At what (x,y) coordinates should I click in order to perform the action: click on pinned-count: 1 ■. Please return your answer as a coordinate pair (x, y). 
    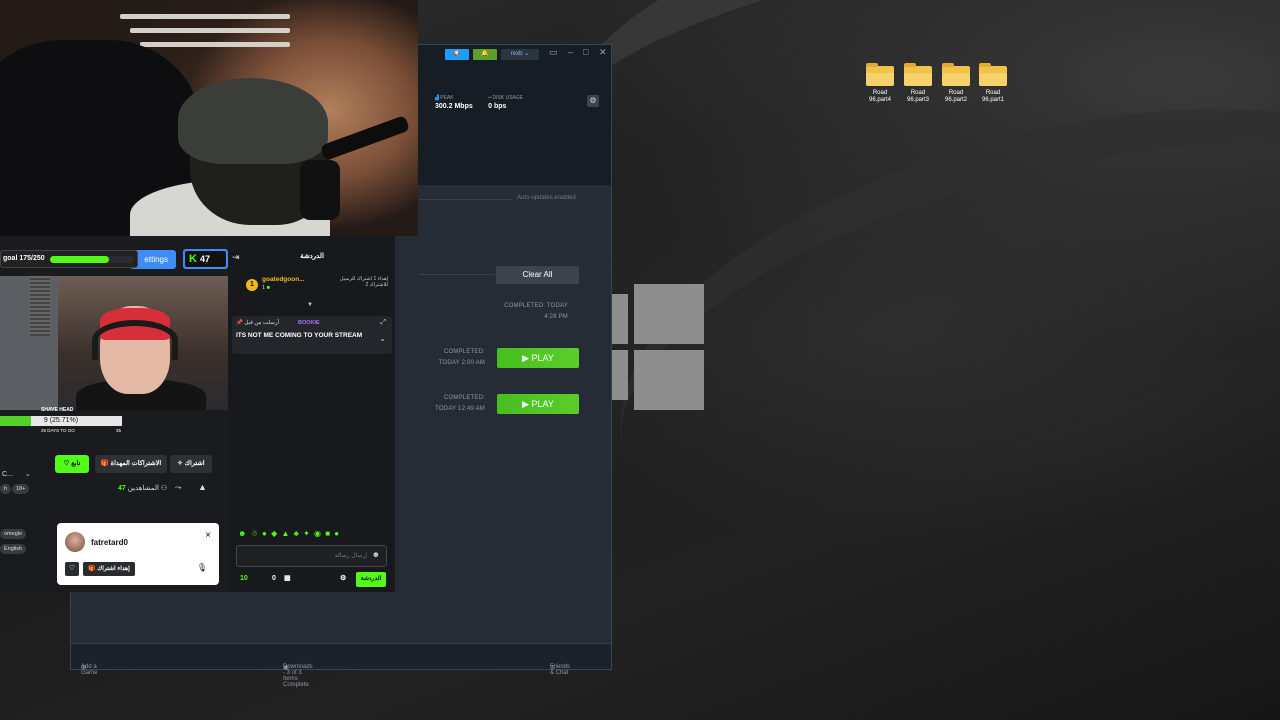
    Looking at the image, I should click on (266, 288).